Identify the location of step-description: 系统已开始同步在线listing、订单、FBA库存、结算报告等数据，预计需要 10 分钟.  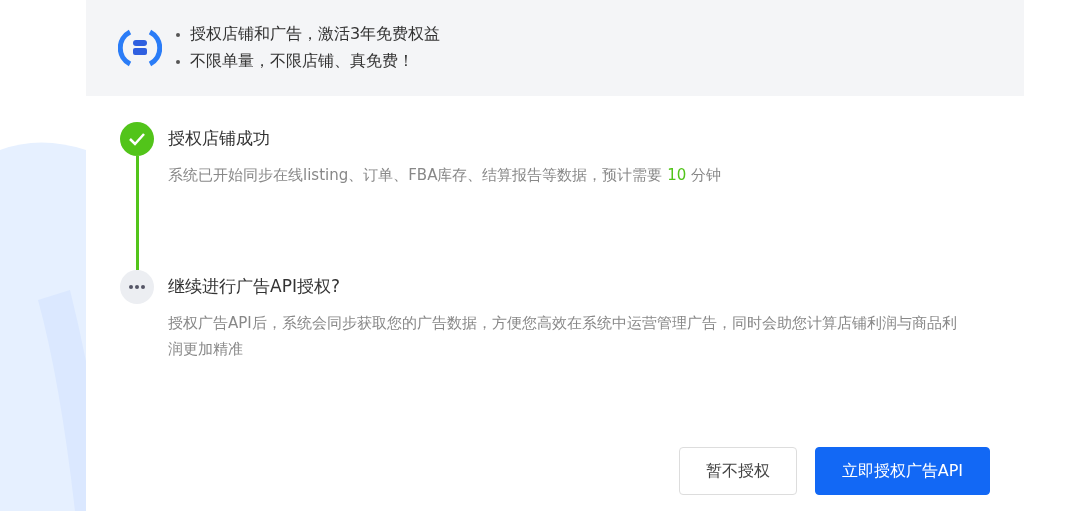
(445, 175).